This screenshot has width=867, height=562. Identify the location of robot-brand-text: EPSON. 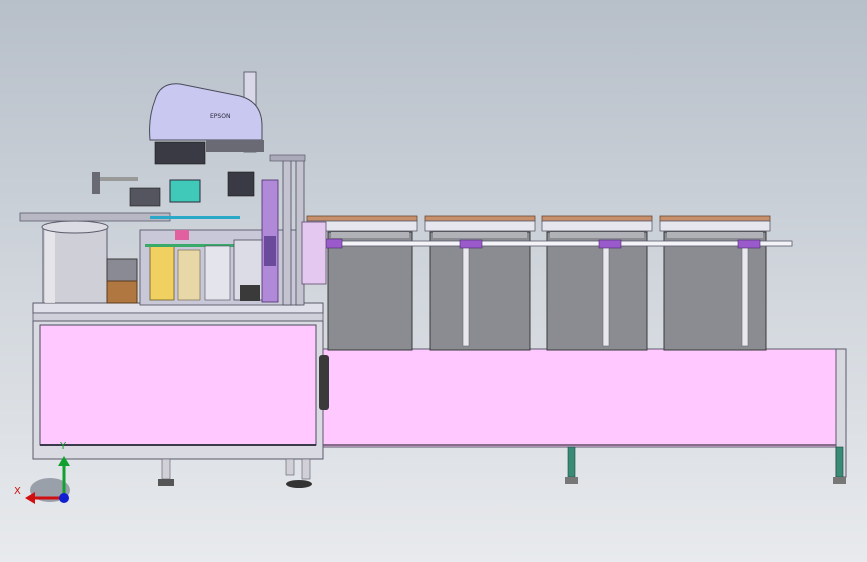
(220, 116).